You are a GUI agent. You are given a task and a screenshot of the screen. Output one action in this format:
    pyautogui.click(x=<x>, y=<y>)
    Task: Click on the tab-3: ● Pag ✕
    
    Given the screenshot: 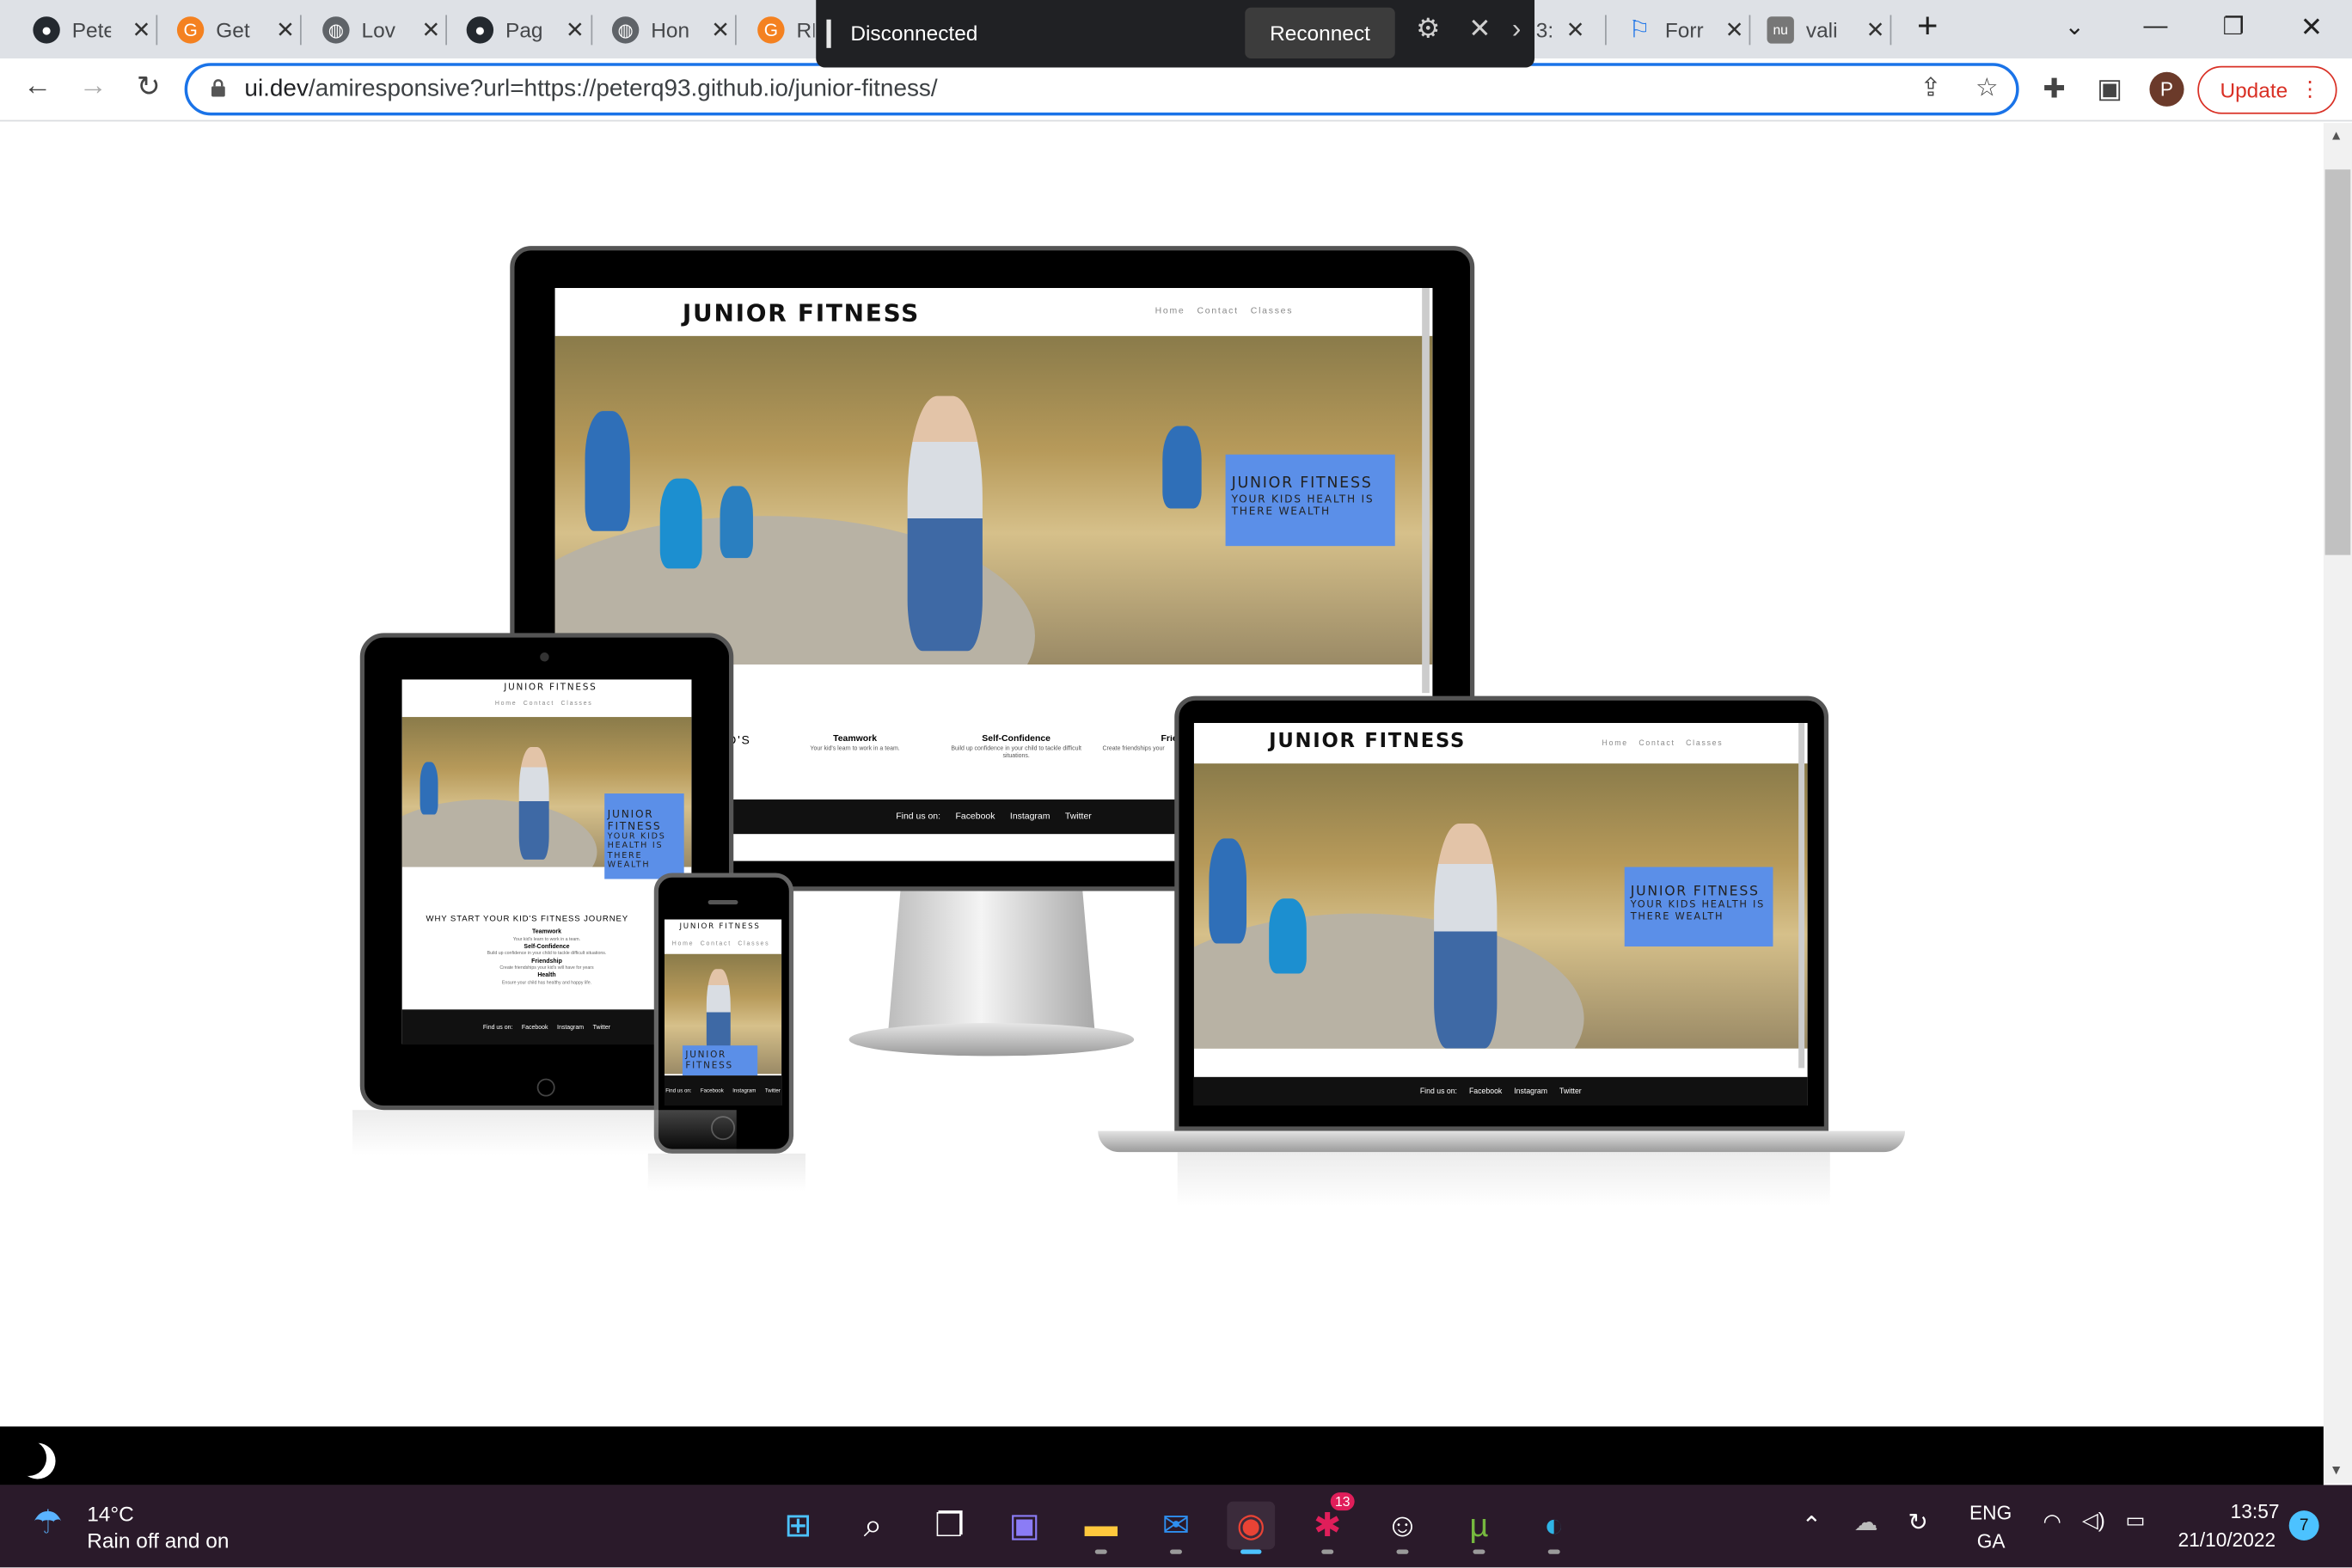 What is the action you would take?
    pyautogui.click(x=525, y=29)
    